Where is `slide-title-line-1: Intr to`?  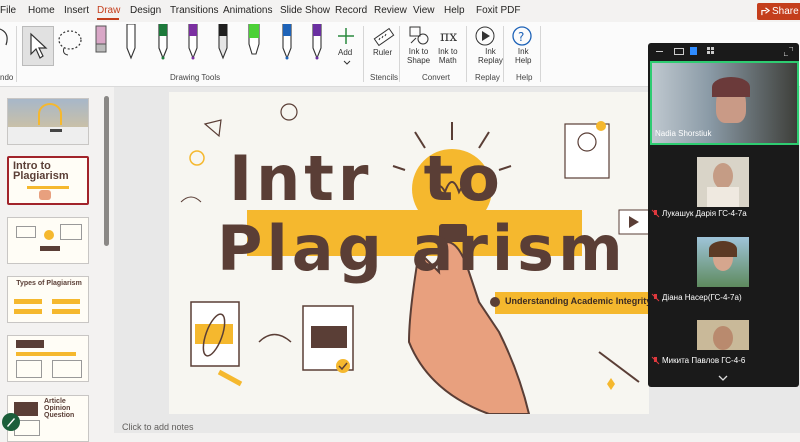 slide-title-line-1: Intr to is located at coordinates (366, 178).